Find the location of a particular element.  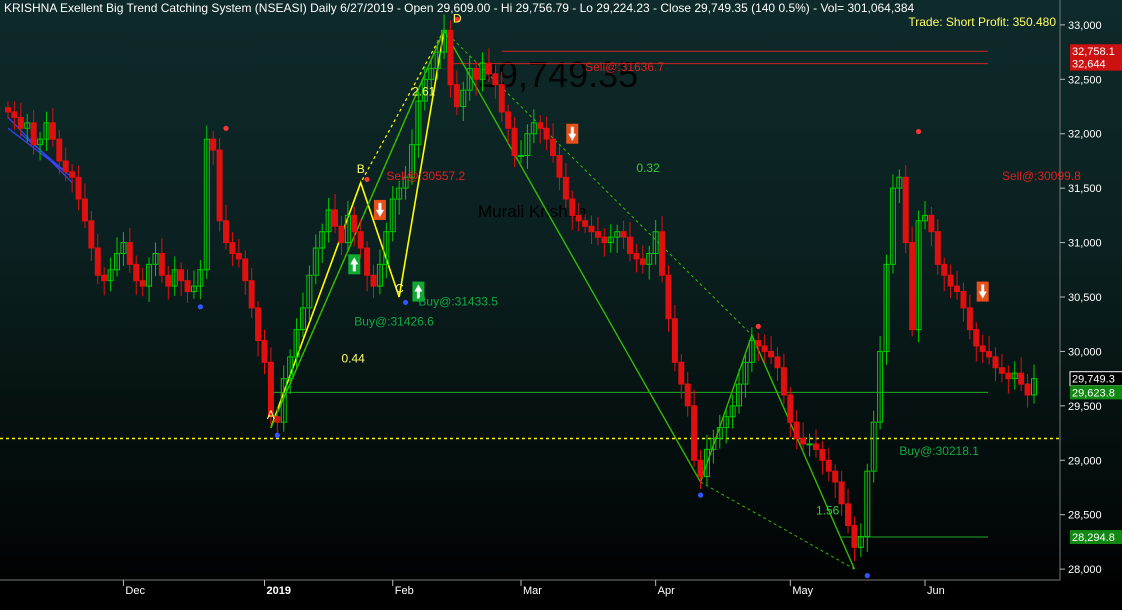

pattern-point-label: C is located at coordinates (399, 289).